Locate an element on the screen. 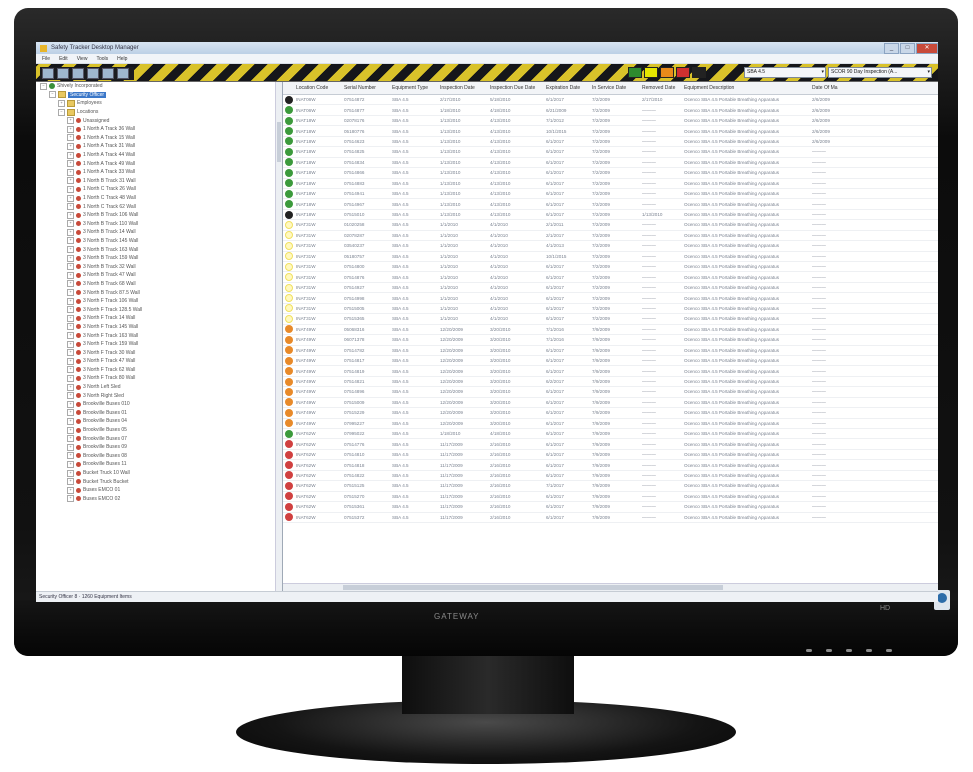 This screenshot has width=973, height=772. inspection-select: SCOR 90 Day Inspection (A... ▾ is located at coordinates (880, 72).